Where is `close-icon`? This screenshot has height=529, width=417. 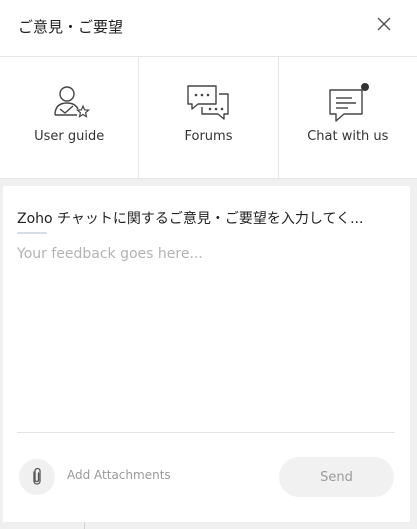 close-icon is located at coordinates (384, 24).